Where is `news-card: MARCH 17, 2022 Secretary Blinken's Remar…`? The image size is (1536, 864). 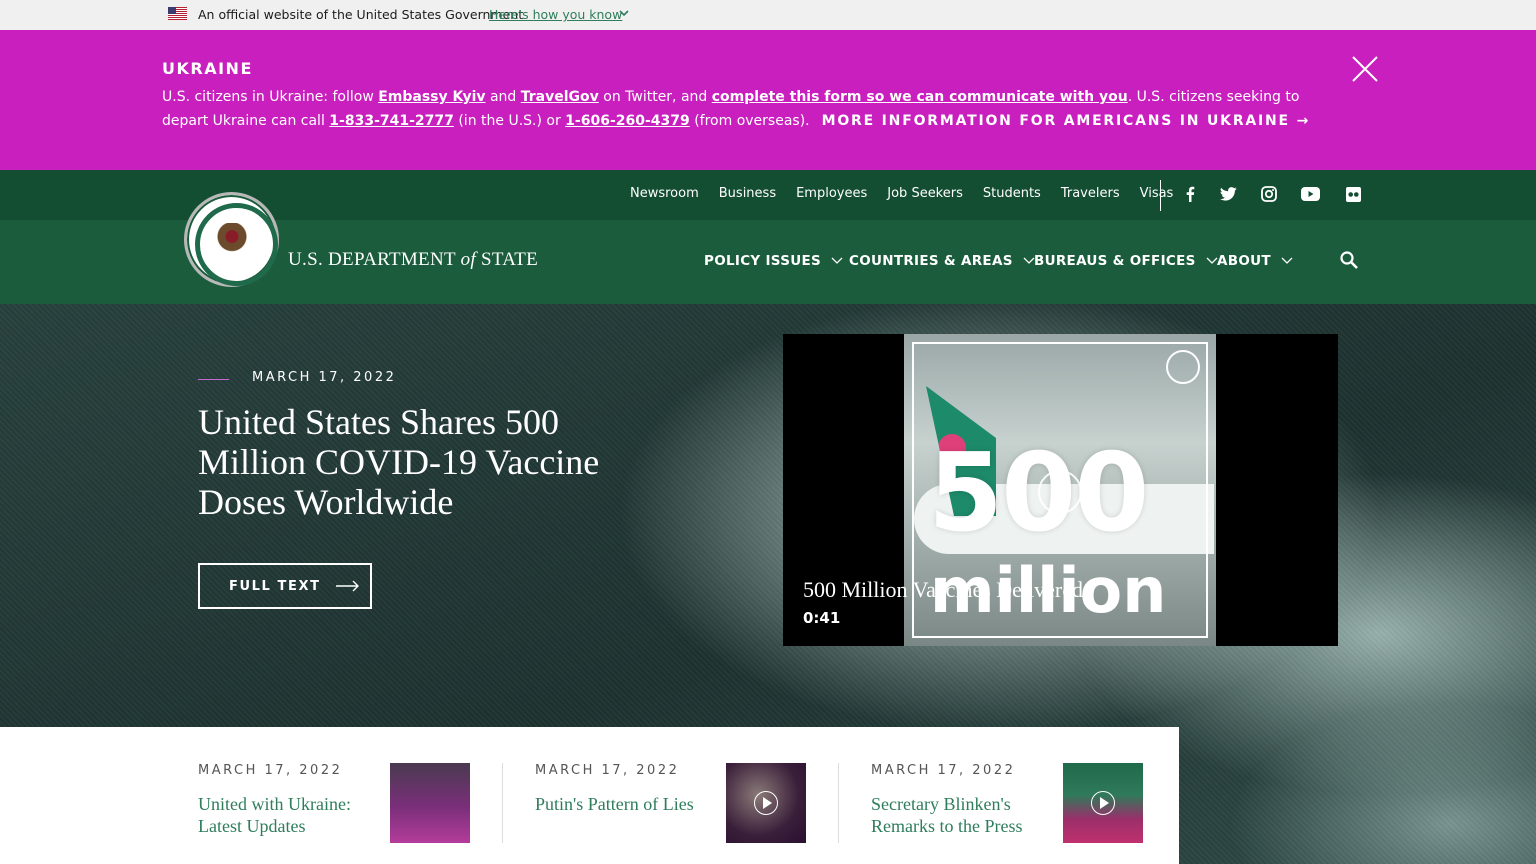
news-card: MARCH 17, 2022 Secretary Blinken's Remar… is located at coordinates (1007, 803).